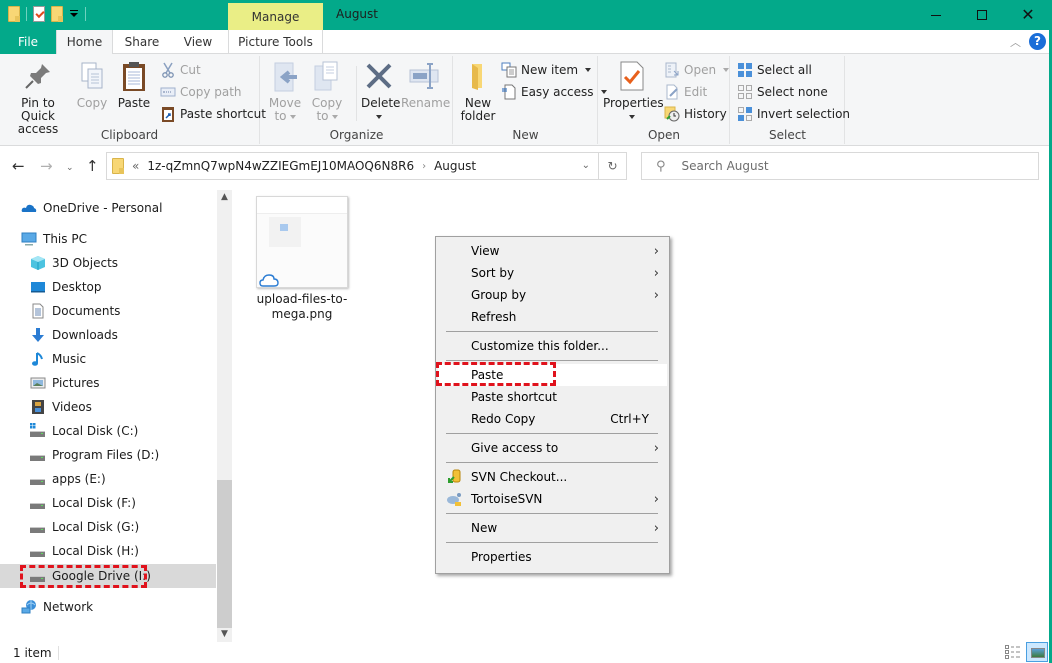 This screenshot has height=663, width=1052. I want to click on breadcrumb-overflow: «, so click(135, 166).